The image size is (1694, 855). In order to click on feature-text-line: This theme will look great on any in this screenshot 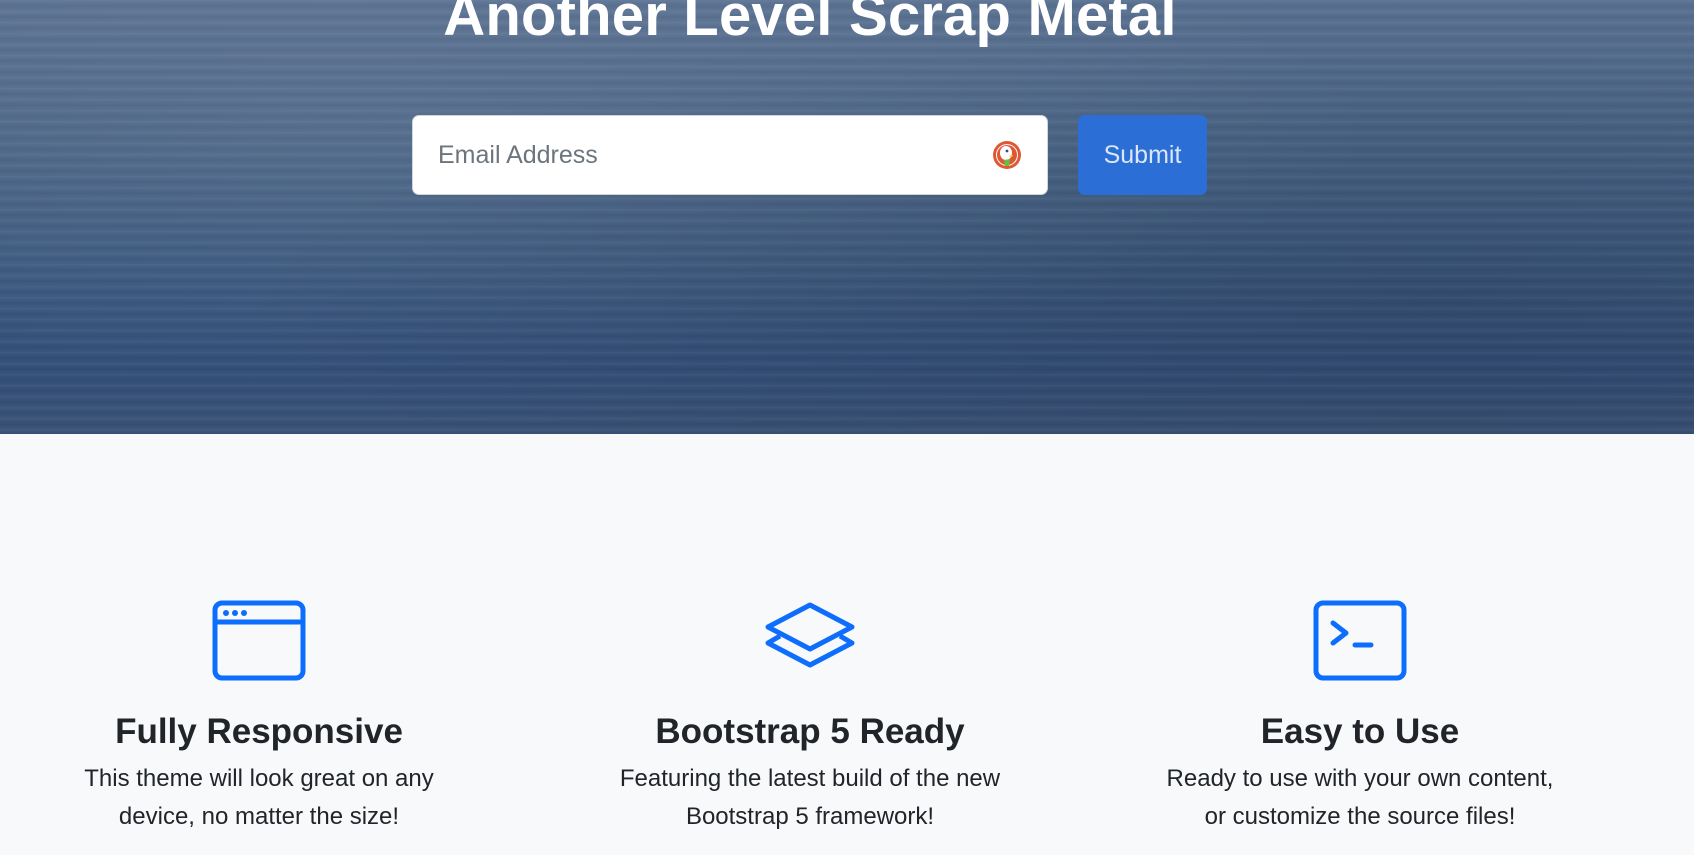, I will do `click(259, 778)`.